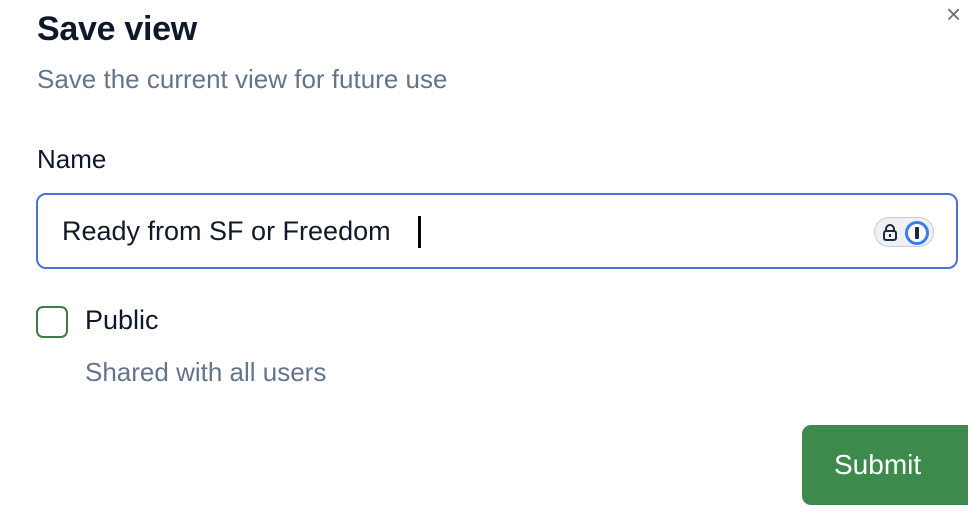  I want to click on public-checkbox, so click(52, 322).